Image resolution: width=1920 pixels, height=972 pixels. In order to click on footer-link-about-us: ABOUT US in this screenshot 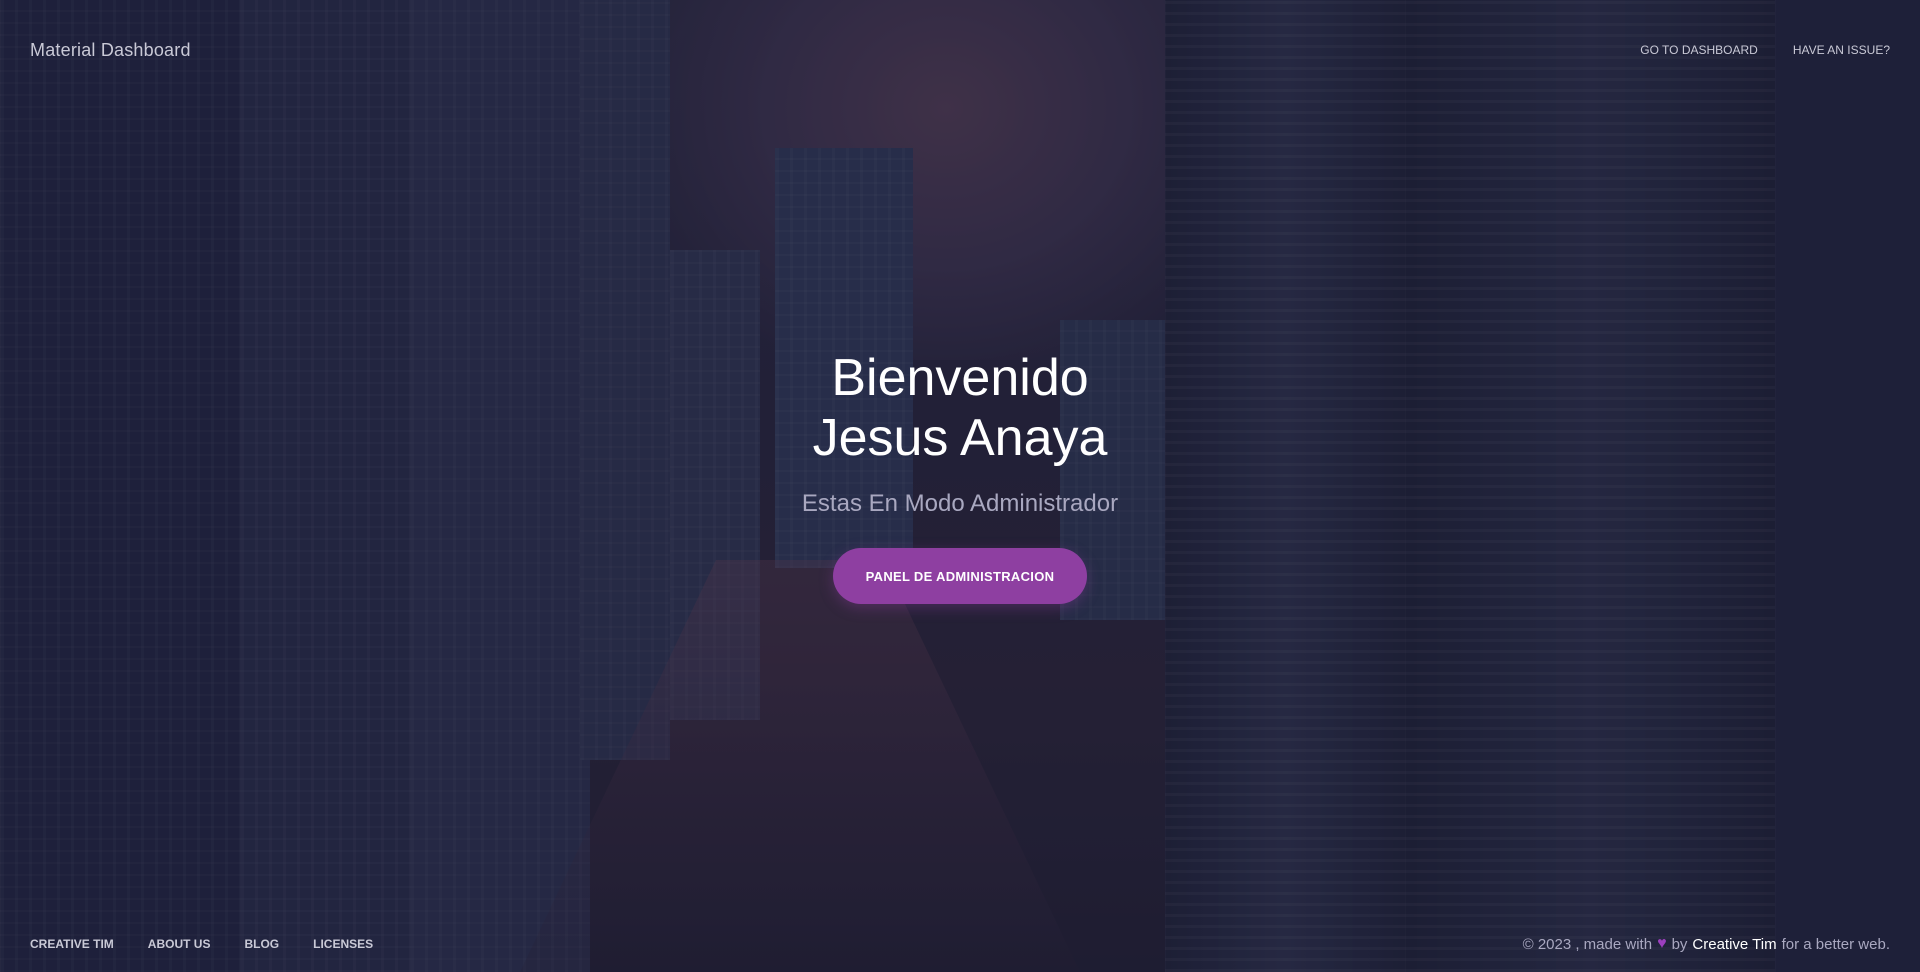, I will do `click(179, 944)`.